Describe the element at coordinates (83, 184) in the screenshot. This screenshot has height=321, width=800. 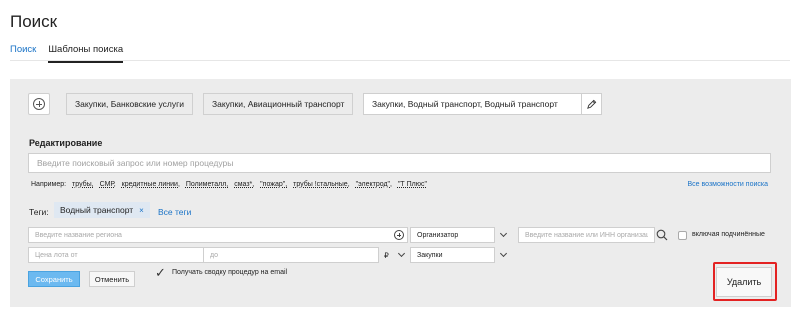
I see `example-link: трубы,` at that location.